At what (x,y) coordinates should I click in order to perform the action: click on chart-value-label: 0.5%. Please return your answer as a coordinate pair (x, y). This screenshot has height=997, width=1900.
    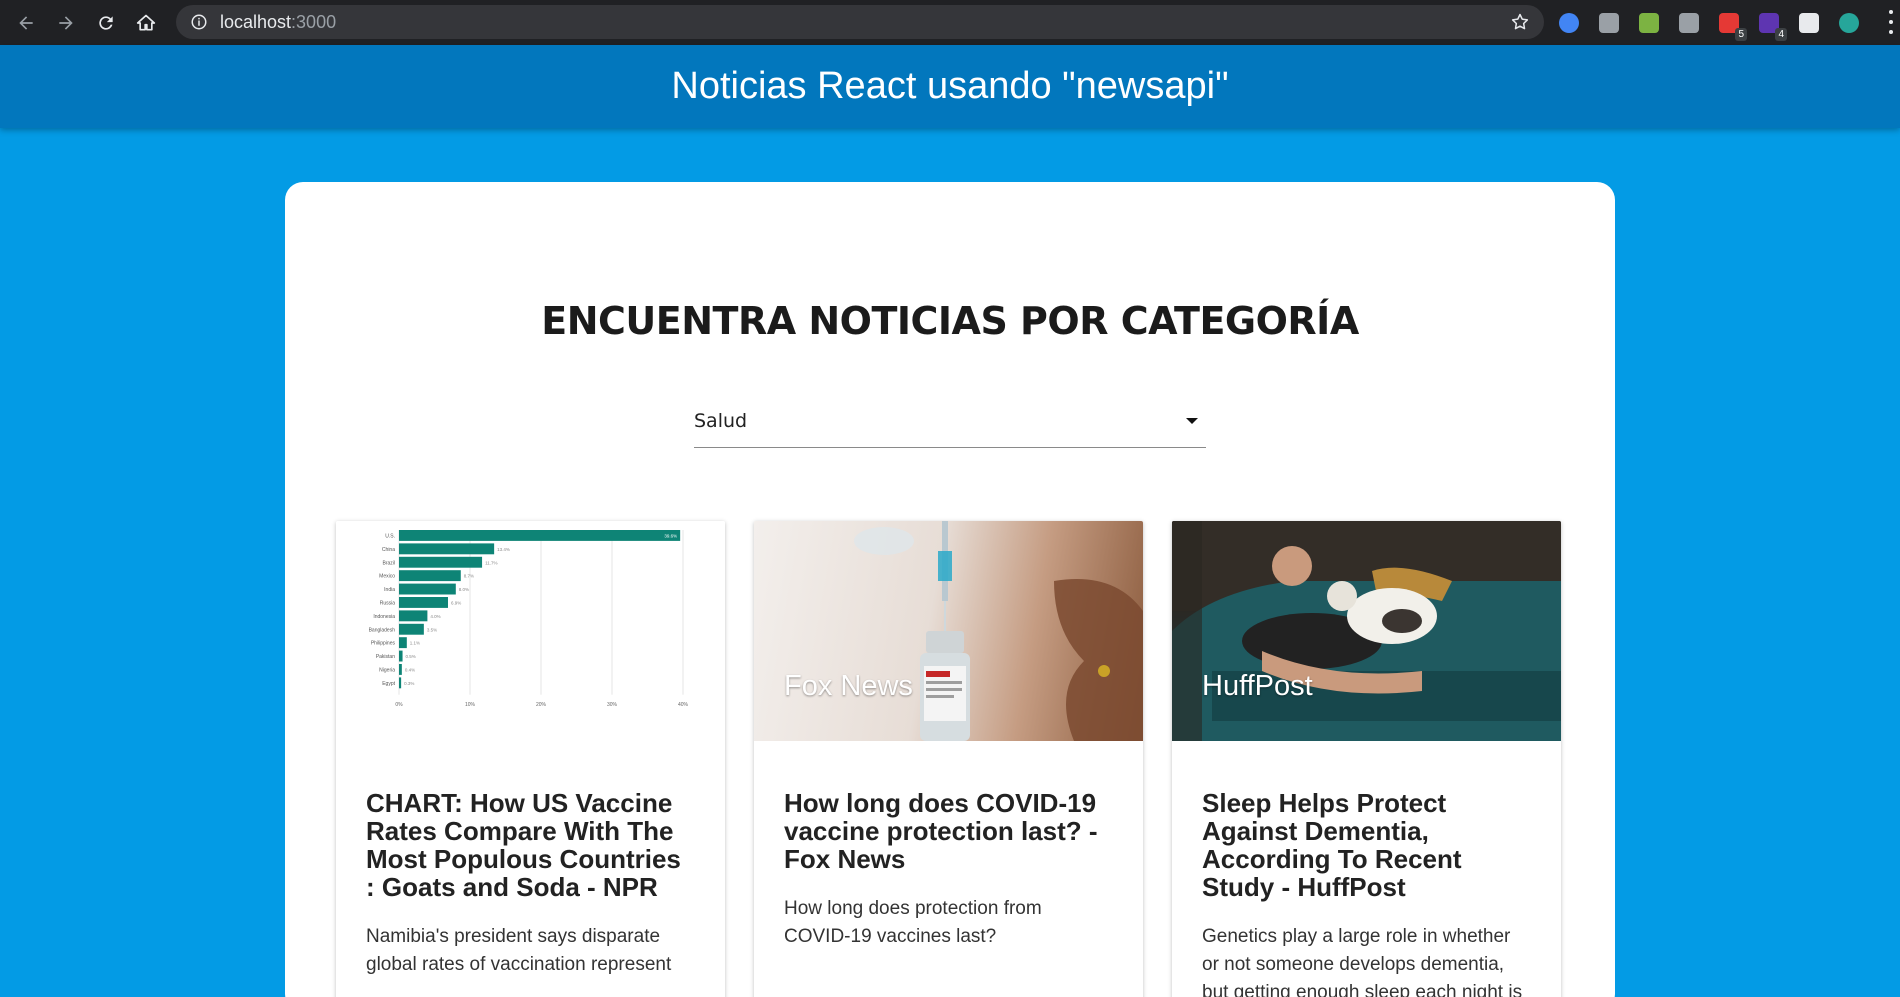
    Looking at the image, I should click on (411, 656).